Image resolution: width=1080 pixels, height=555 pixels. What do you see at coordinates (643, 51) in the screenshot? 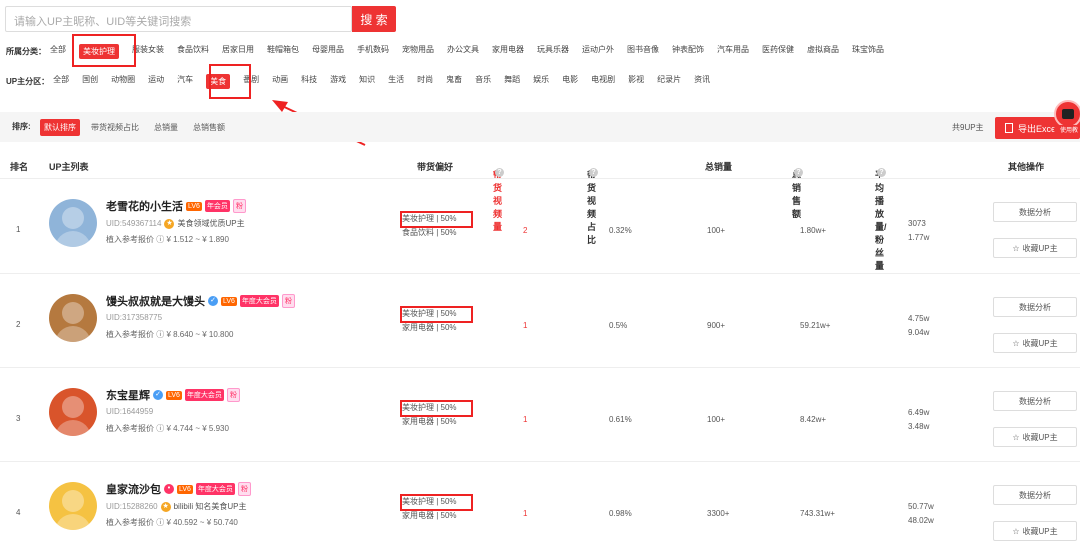
I see `category_row-item: 图书音像` at bounding box center [643, 51].